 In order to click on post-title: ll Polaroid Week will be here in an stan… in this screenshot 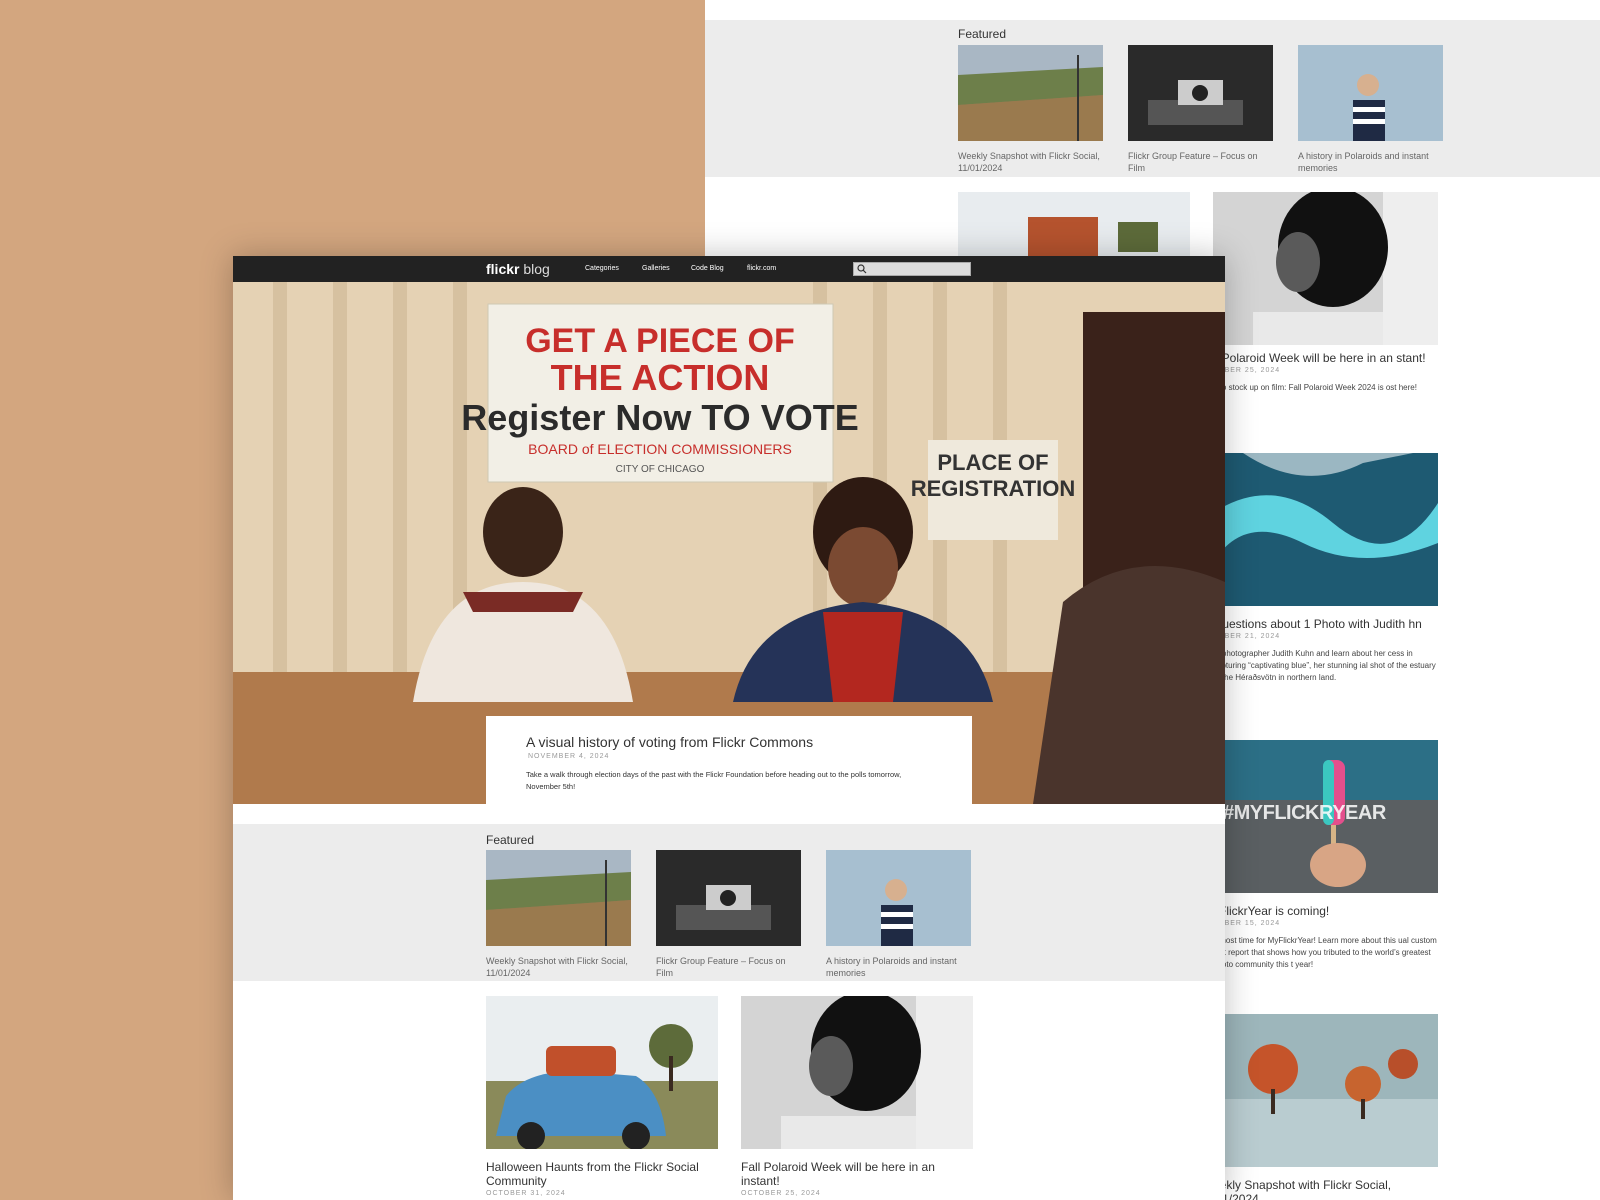, I will do `click(1325, 358)`.